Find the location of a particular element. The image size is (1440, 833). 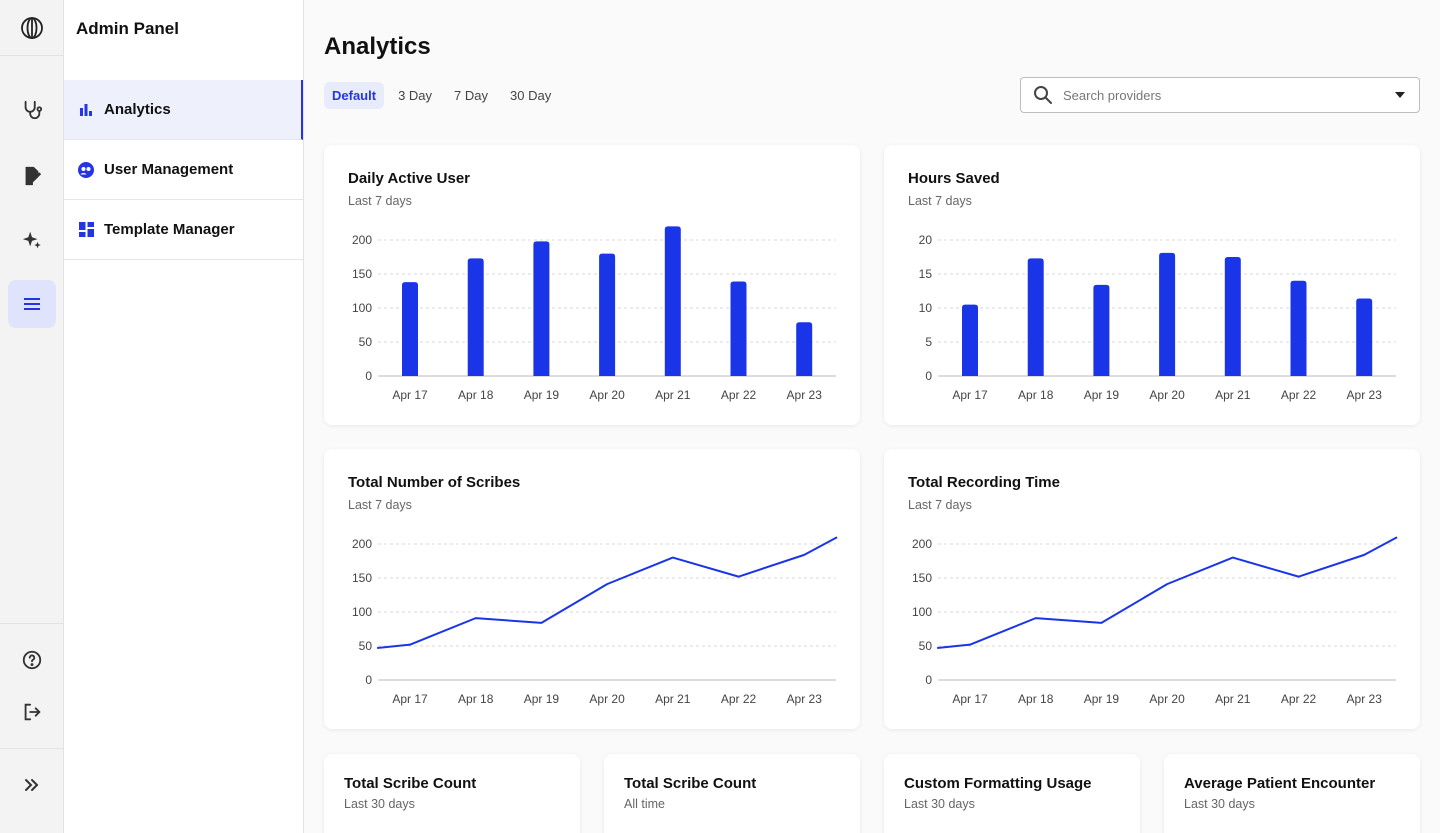

y-tick-label: 5 is located at coordinates (928, 342).